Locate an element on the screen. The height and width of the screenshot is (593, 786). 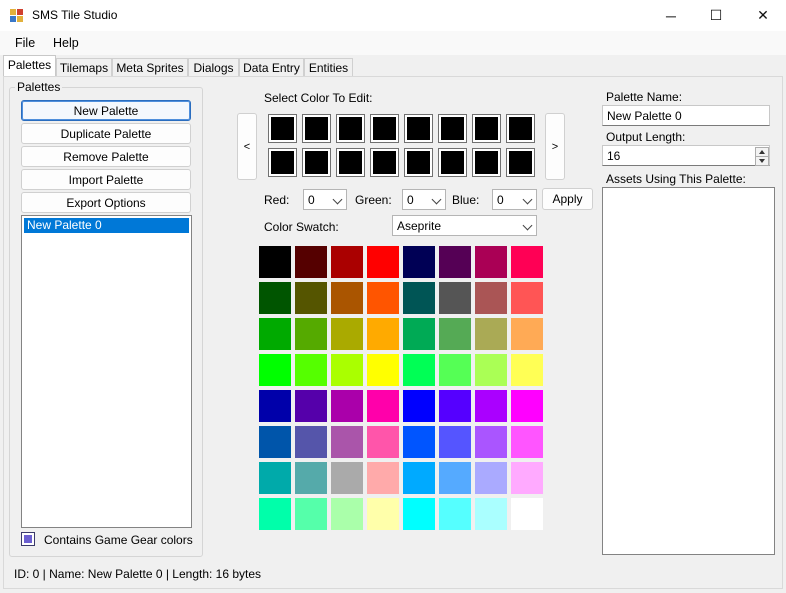
duplicate-palette-button: Duplicate Palette is located at coordinates (106, 133).